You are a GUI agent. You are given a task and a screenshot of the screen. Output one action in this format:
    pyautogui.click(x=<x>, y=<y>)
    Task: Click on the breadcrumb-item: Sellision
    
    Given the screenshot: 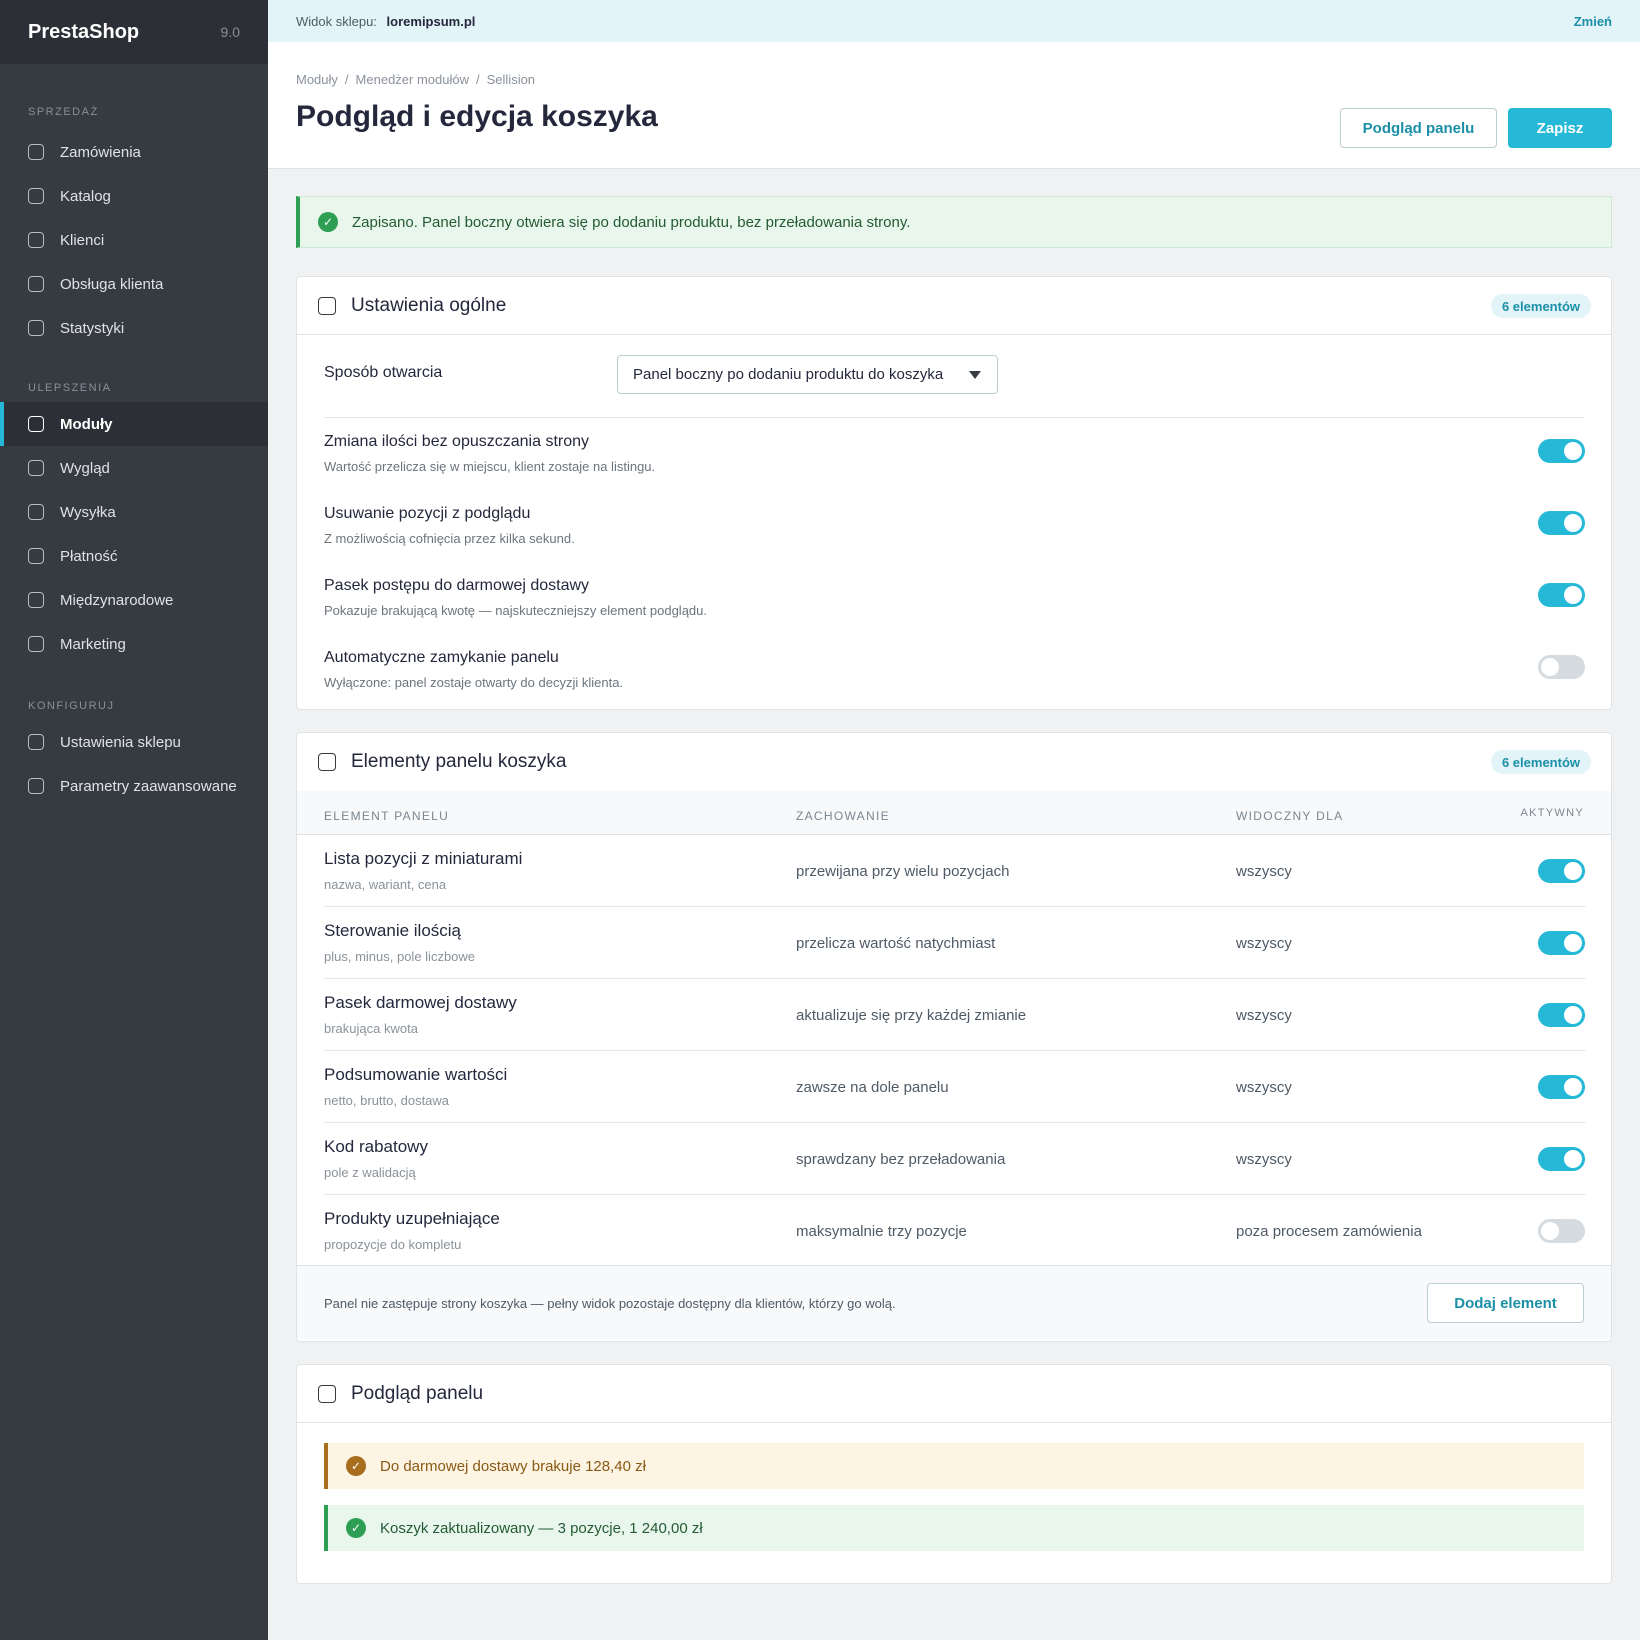 What is the action you would take?
    pyautogui.click(x=511, y=79)
    